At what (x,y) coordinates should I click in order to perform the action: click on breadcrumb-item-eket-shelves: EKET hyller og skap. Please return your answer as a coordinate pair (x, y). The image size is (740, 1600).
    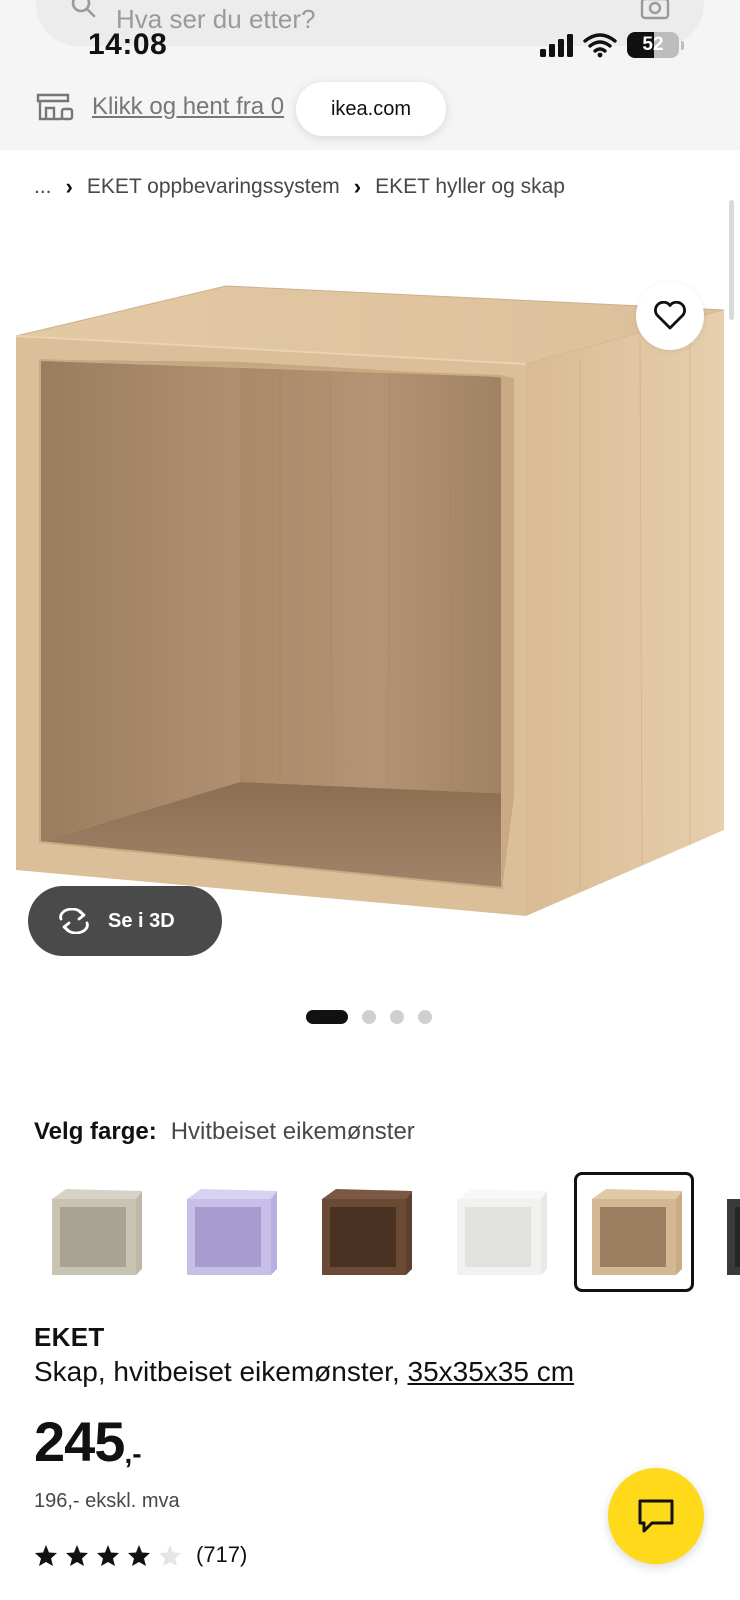
    Looking at the image, I should click on (470, 187).